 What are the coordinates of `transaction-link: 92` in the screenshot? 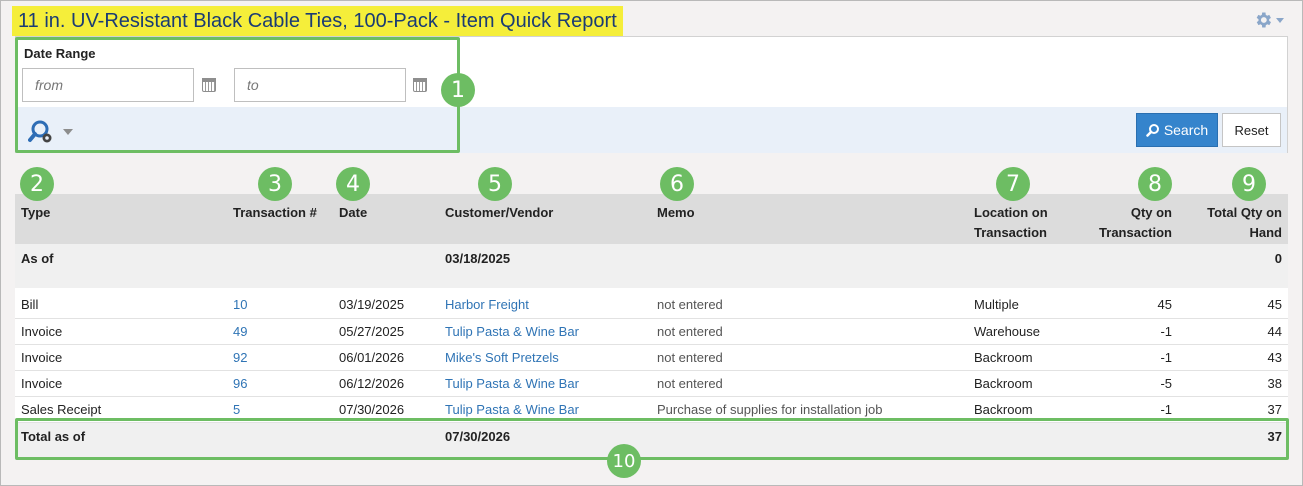 It's located at (240, 357).